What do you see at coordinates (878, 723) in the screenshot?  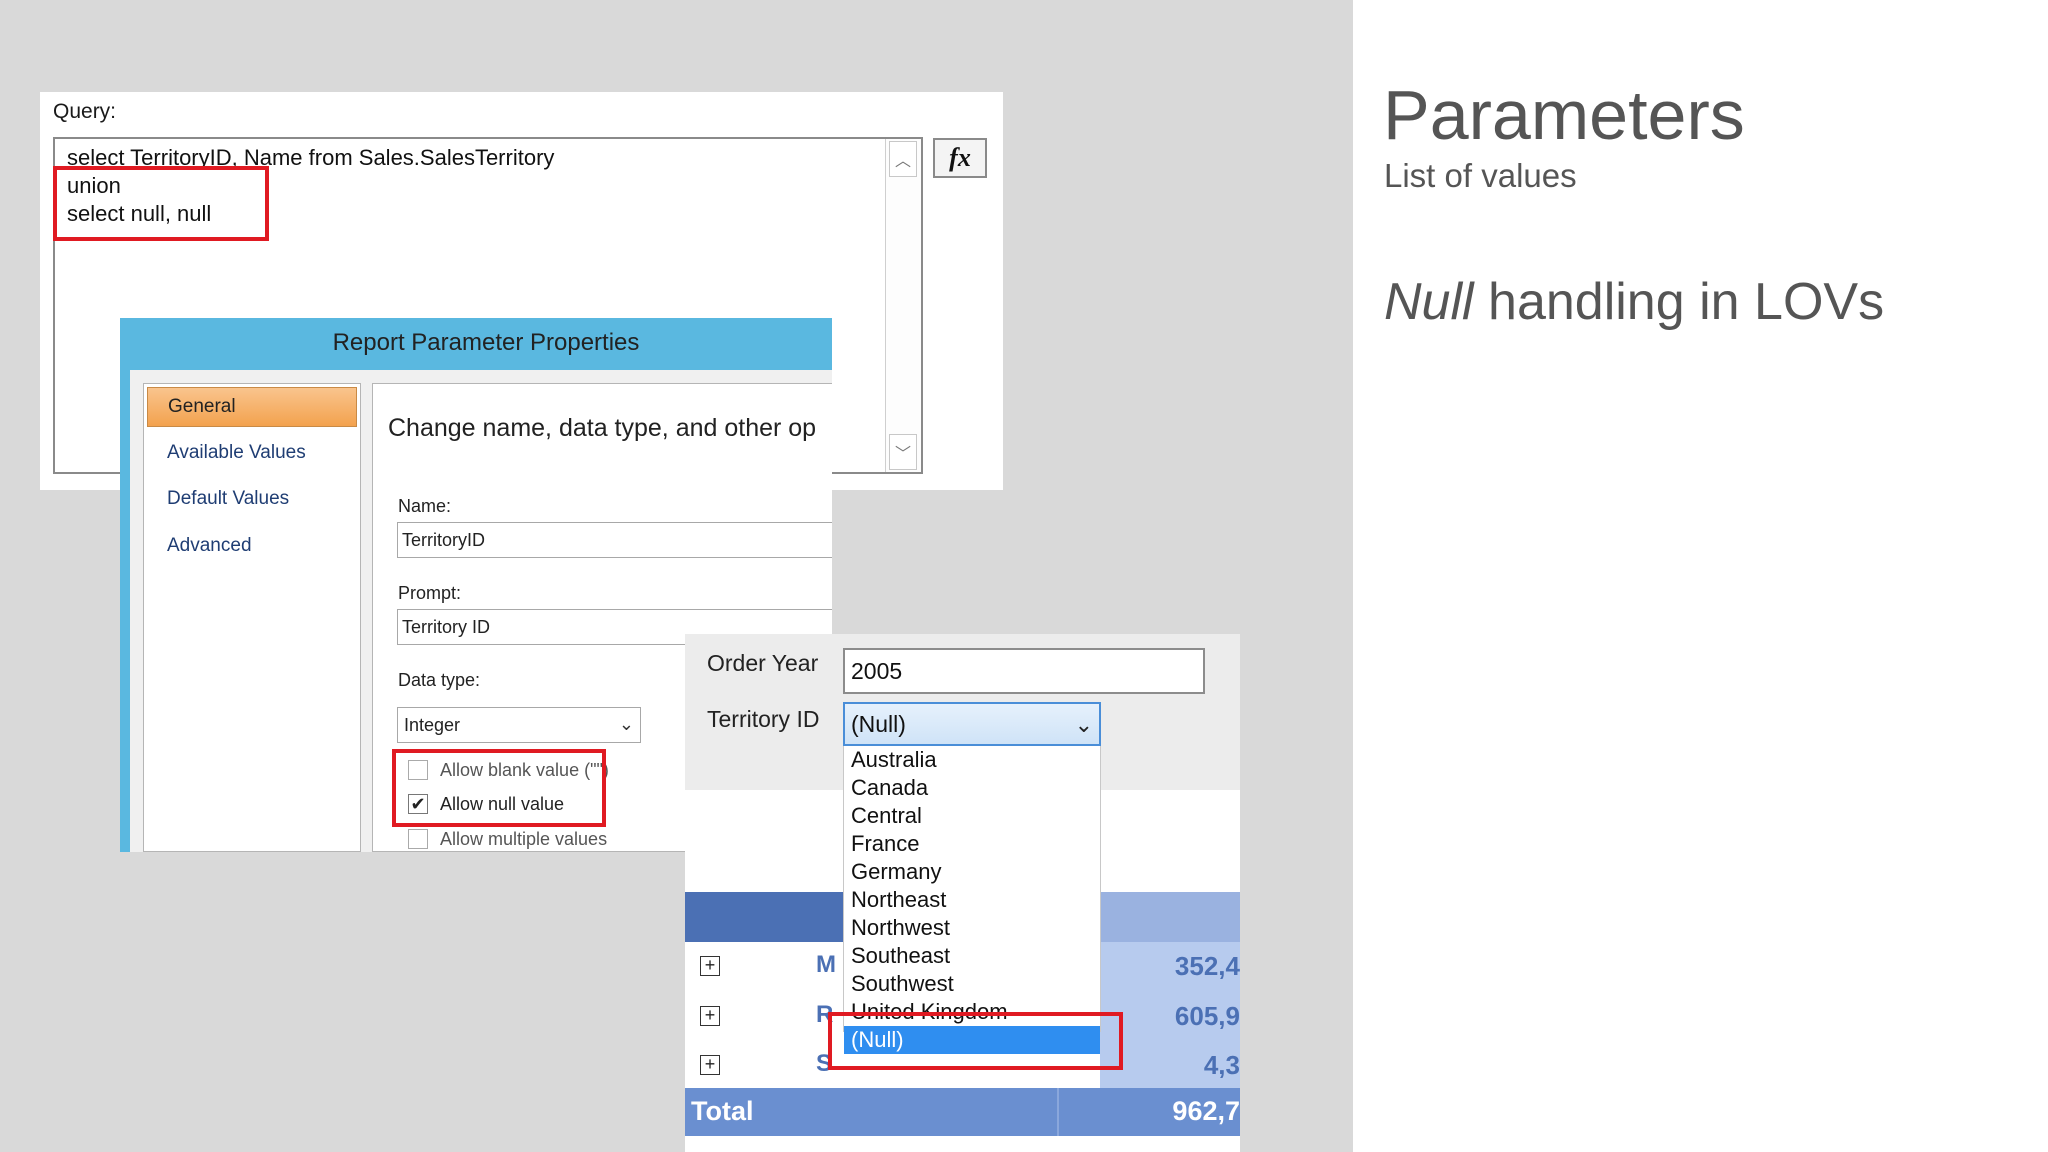 I see `territory-selected-value: (Null)` at bounding box center [878, 723].